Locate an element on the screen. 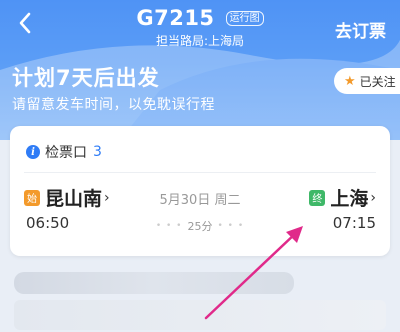  divider is located at coordinates (200, 172).